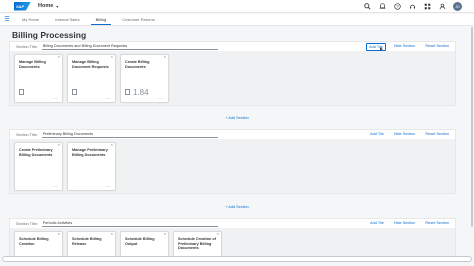  I want to click on chevron-down-icon: ▾, so click(57, 6).